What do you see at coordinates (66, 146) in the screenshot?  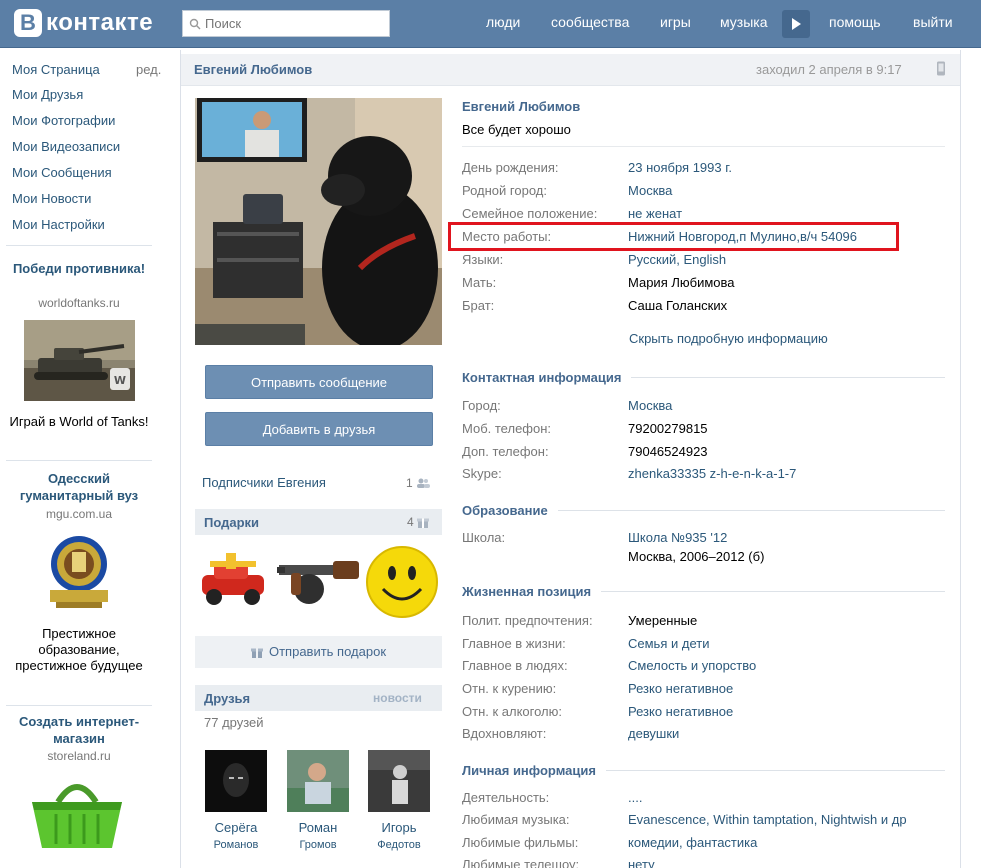 I see `menu-my-videos: Мои Видеозаписи` at bounding box center [66, 146].